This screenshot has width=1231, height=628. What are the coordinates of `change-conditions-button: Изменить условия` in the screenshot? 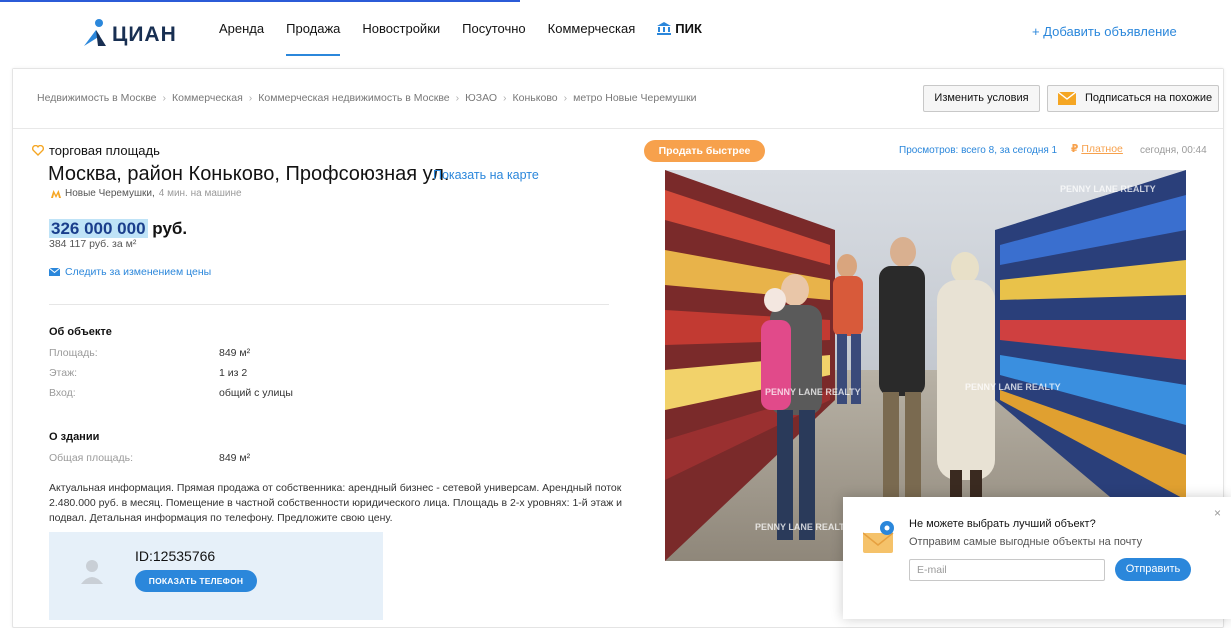 It's located at (981, 98).